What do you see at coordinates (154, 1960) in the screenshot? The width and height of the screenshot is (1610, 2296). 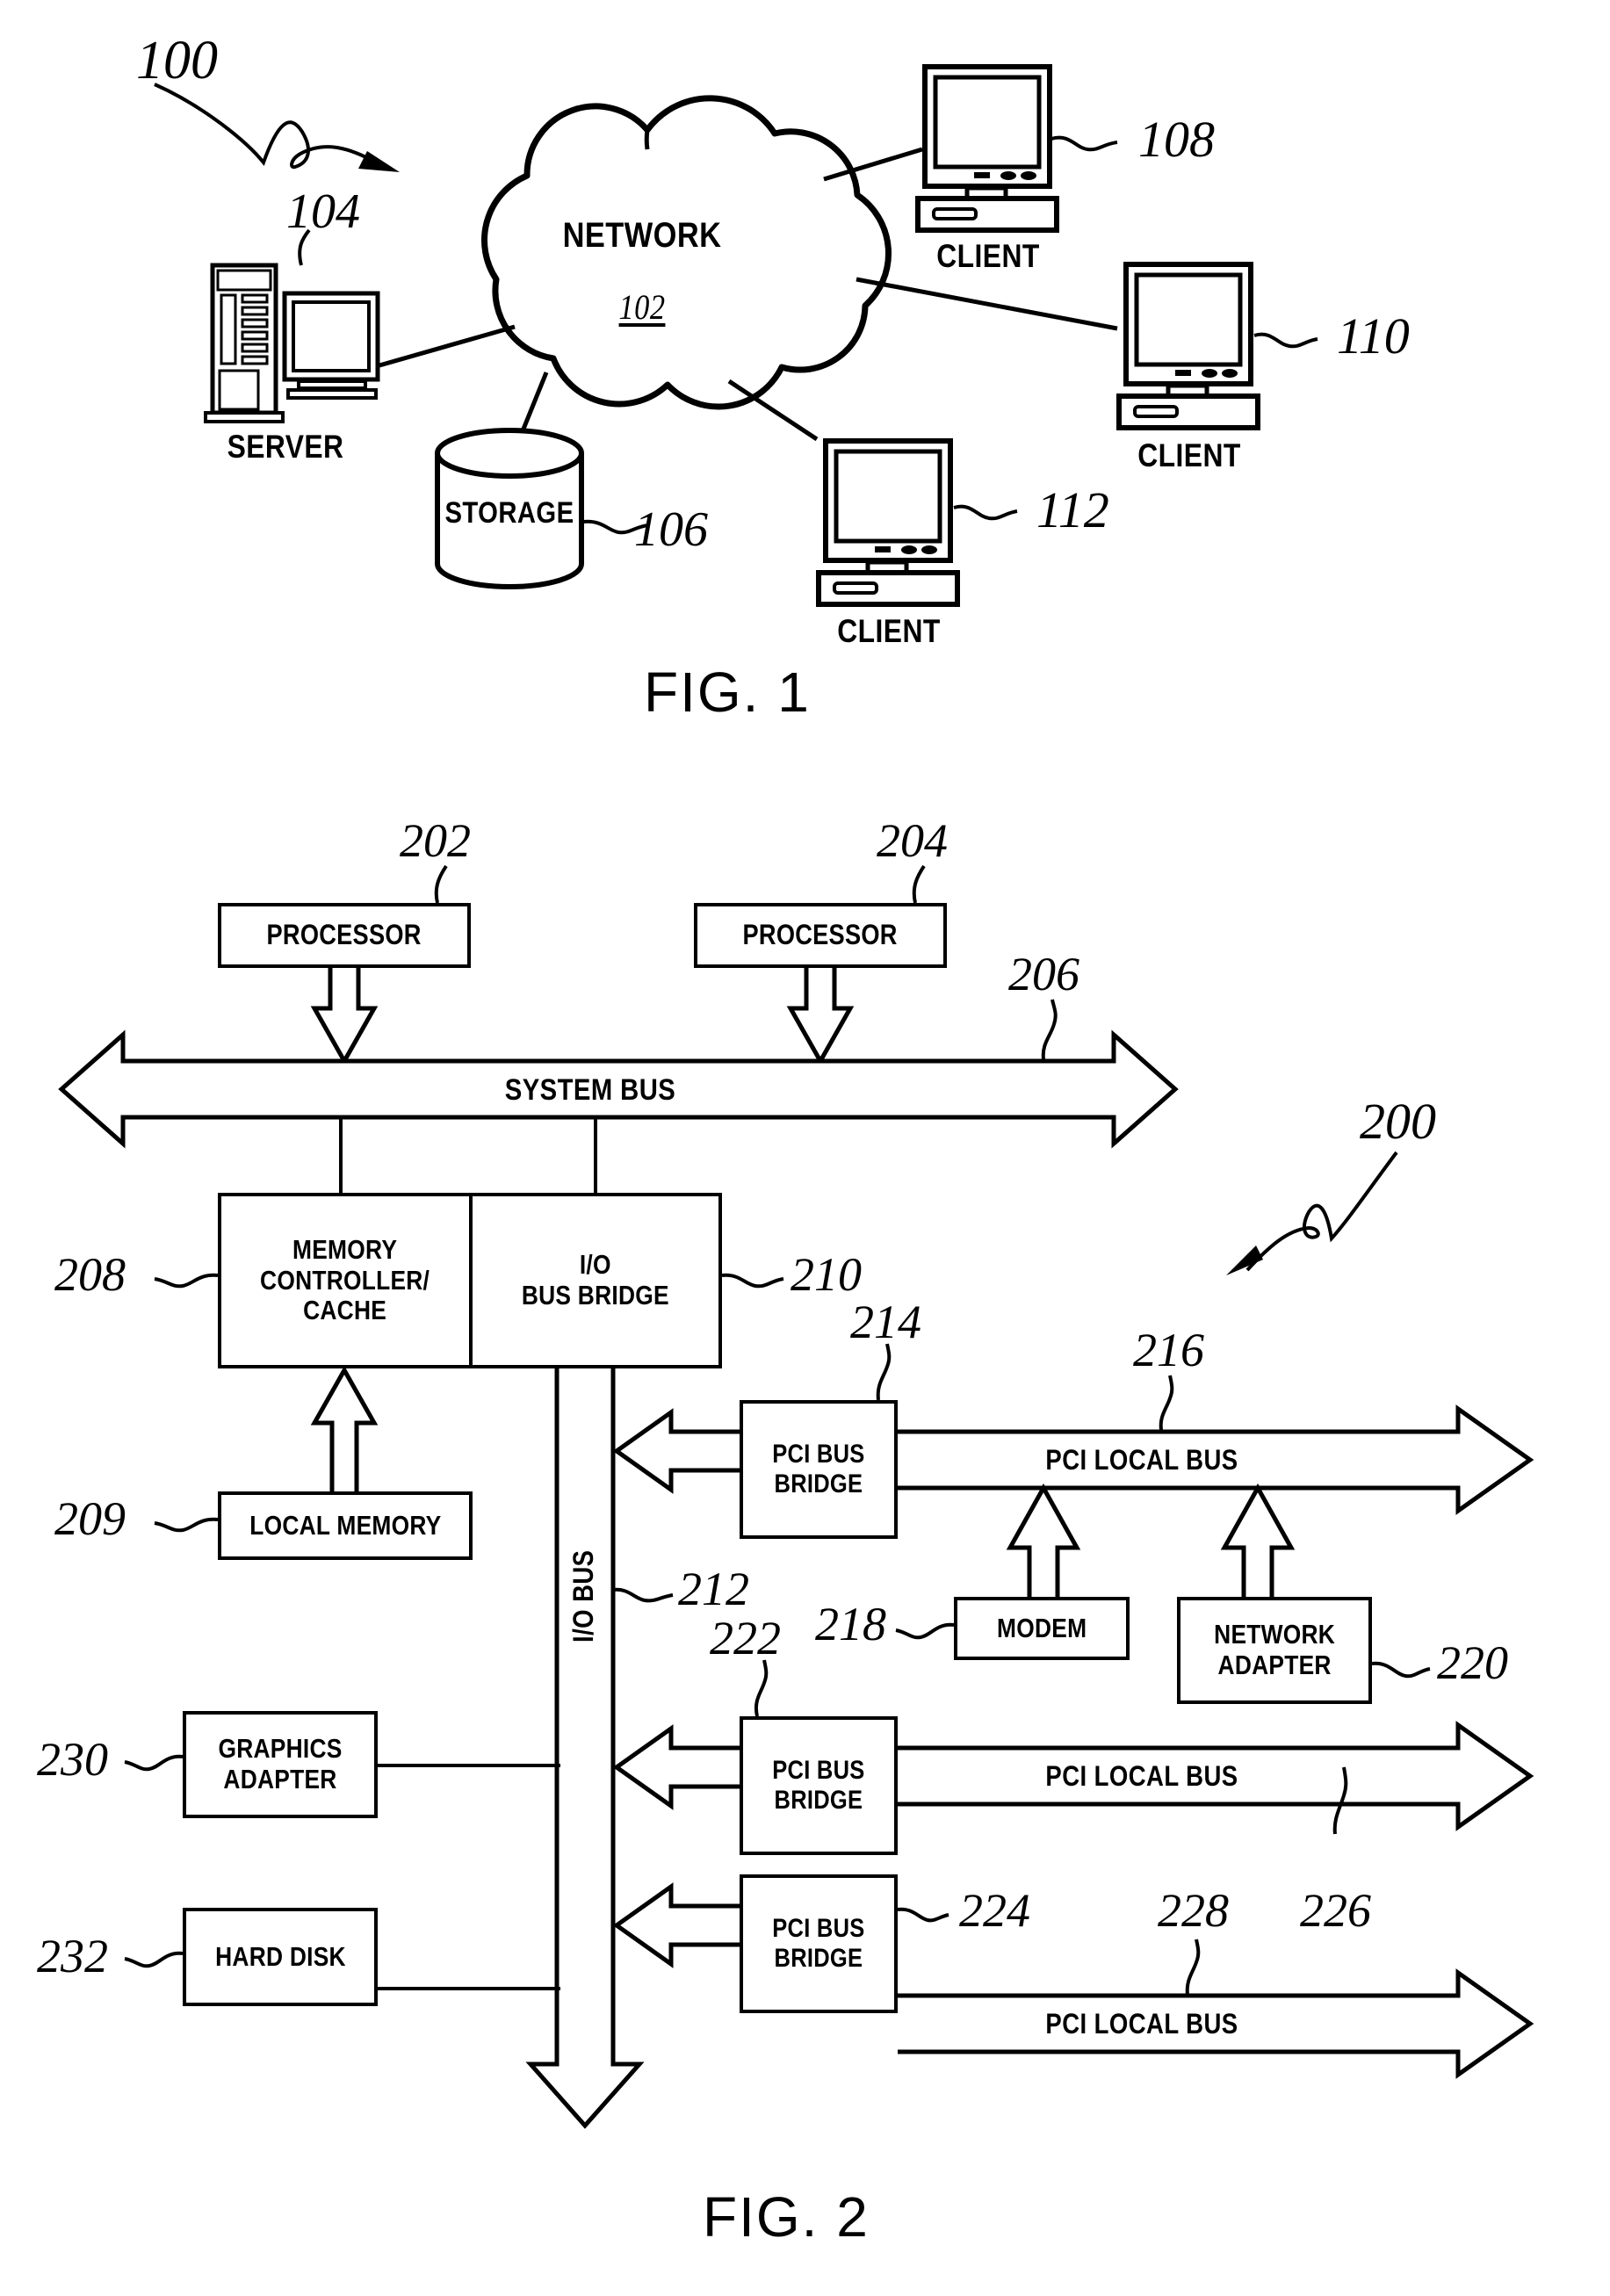 I see `hard-disk-ref-leader` at bounding box center [154, 1960].